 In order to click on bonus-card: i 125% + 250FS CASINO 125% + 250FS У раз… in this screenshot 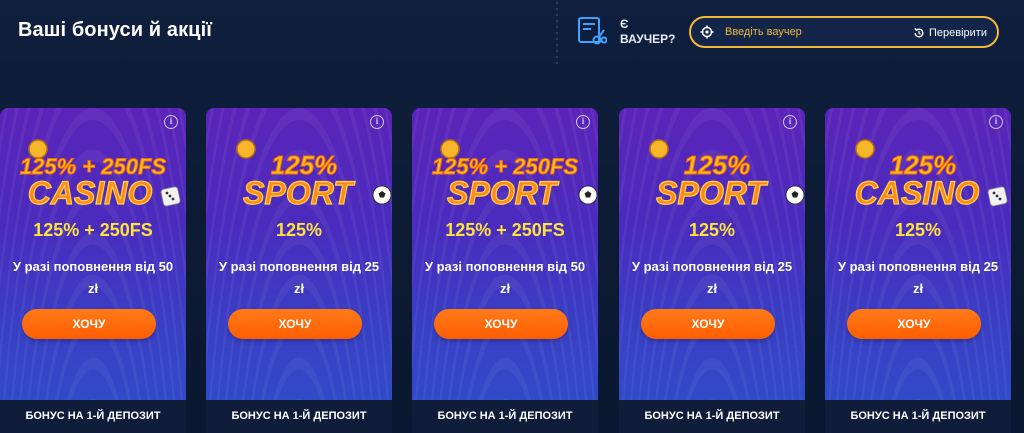, I will do `click(93, 270)`.